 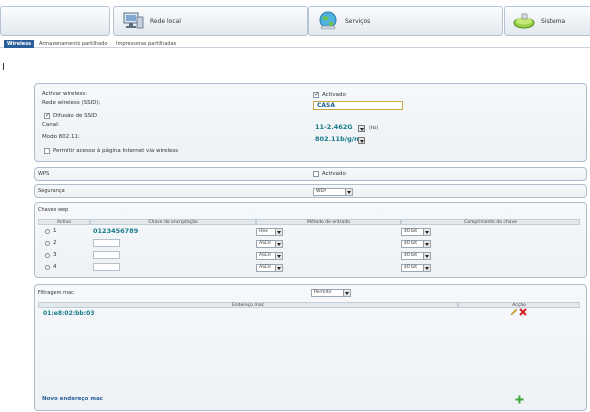 I want to click on subtab-wireless: Wireless, so click(x=19, y=44).